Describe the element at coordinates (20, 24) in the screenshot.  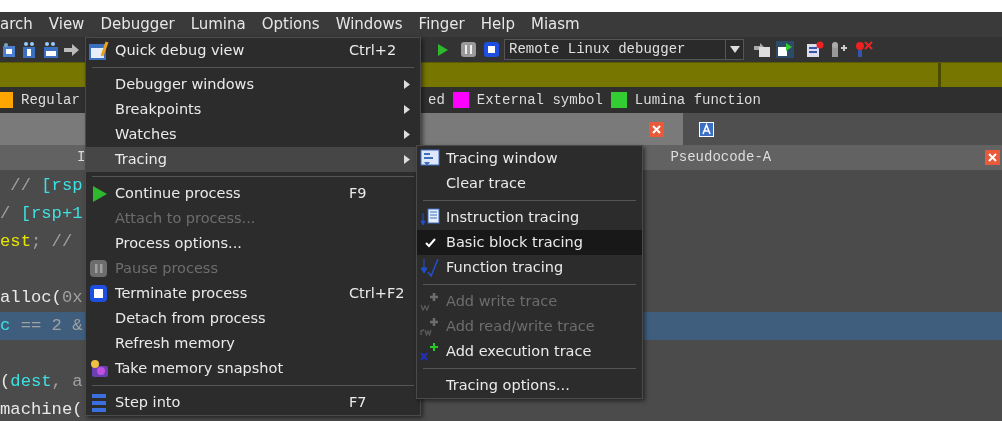
I see `menu-item: arch` at that location.